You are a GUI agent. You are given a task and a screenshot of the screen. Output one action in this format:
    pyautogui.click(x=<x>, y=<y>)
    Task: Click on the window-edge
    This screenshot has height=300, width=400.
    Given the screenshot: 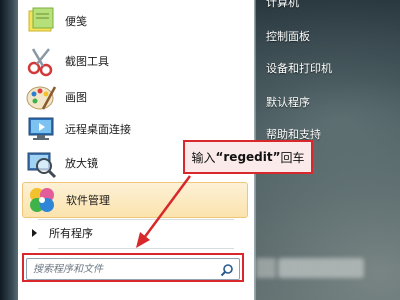 What is the action you would take?
    pyautogui.click(x=9, y=150)
    